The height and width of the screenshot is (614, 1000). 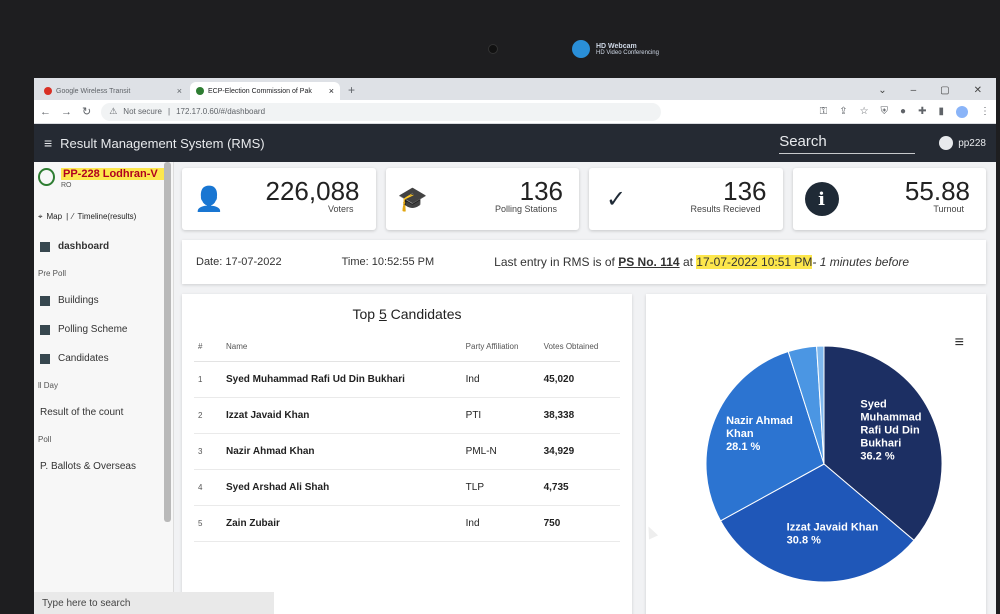 I want to click on last-entry-ps-link: PS No. 114, so click(x=648, y=262).